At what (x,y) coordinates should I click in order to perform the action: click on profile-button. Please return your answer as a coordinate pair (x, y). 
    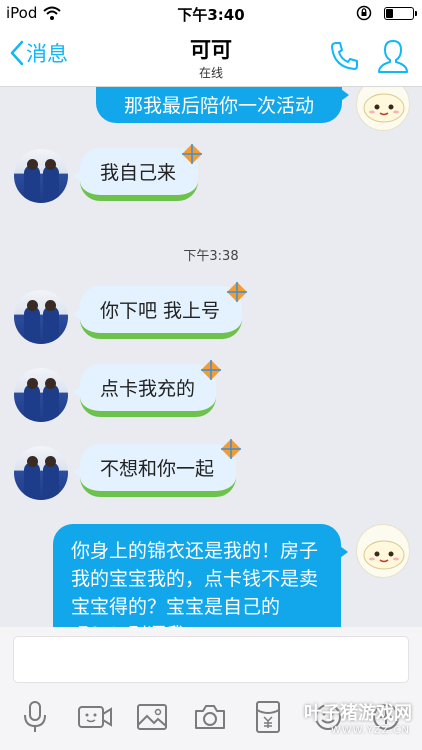
    Looking at the image, I should click on (393, 58).